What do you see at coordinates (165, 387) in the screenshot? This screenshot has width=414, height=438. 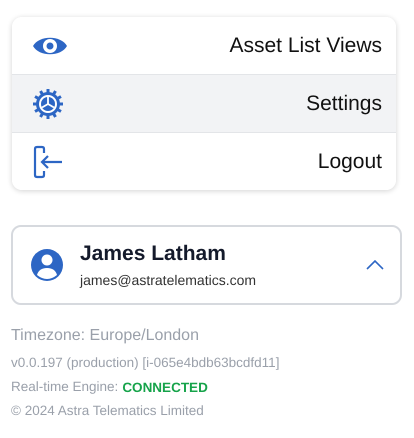 I see `engine-status: CONNECTED` at bounding box center [165, 387].